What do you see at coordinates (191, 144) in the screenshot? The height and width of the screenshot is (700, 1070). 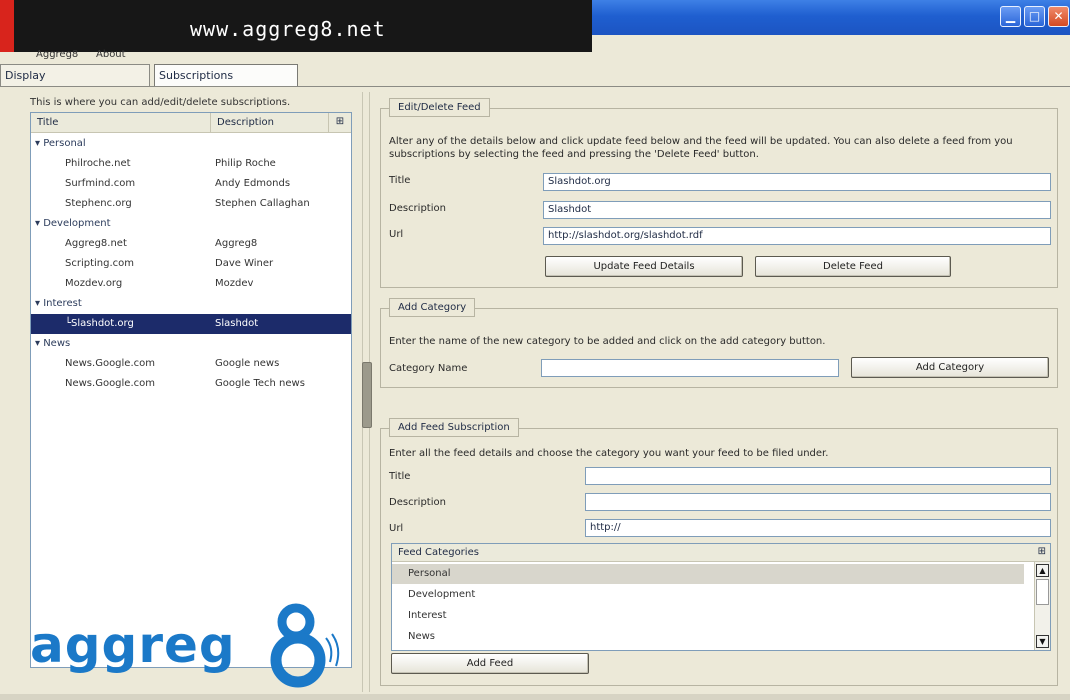 I see `tree-category-row: ▾ Personal` at bounding box center [191, 144].